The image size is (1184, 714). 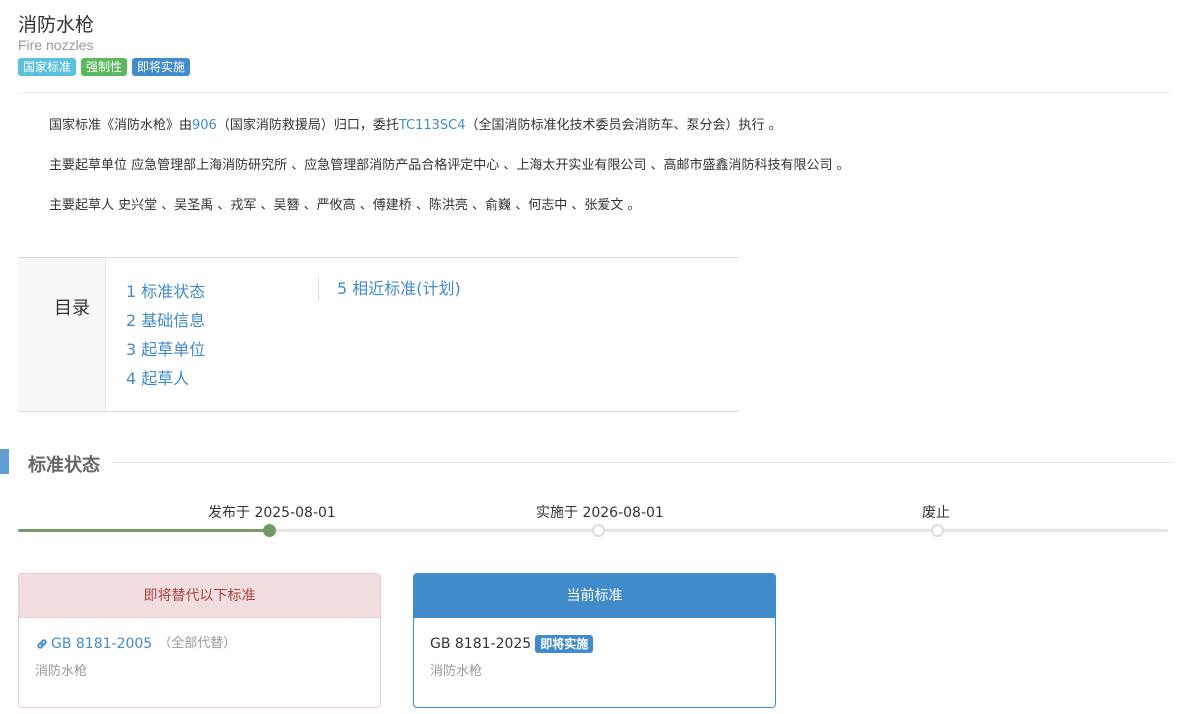 I want to click on current-standard-name: 消防水枪, so click(x=456, y=671).